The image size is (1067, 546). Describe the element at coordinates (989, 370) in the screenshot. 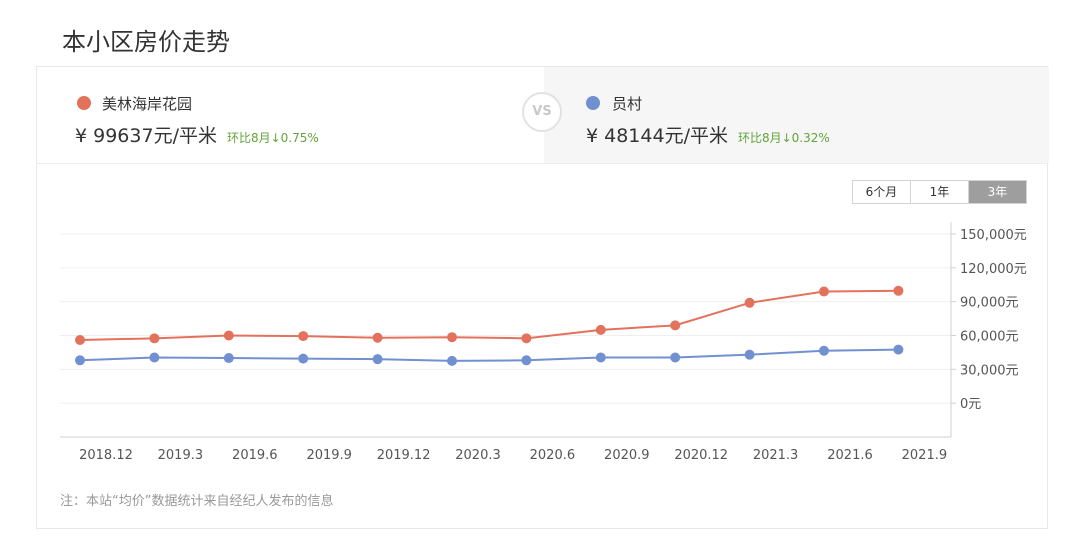

I see `y-tick-label: 30,000元` at that location.